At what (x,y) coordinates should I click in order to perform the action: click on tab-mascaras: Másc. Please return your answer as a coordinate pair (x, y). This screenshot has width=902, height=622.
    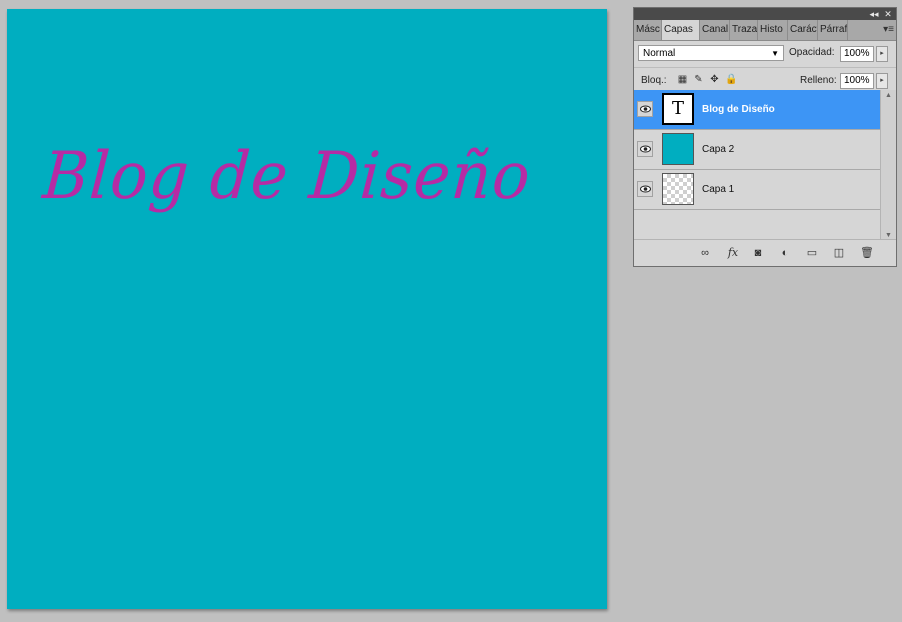
    Looking at the image, I should click on (648, 30).